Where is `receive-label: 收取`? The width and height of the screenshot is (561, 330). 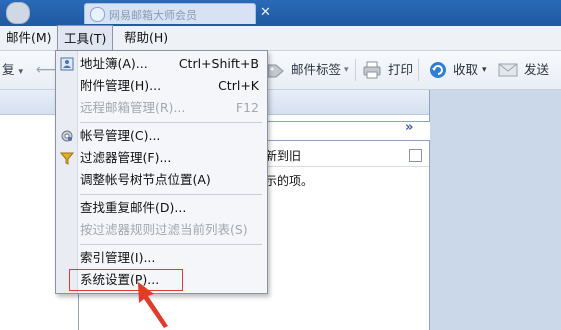 receive-label: 收取 is located at coordinates (466, 69).